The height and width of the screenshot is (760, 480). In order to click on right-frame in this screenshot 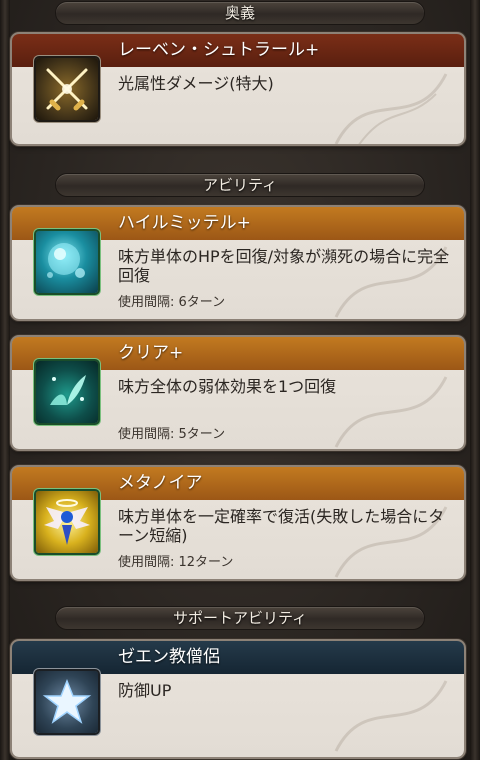, I will do `click(475, 380)`.